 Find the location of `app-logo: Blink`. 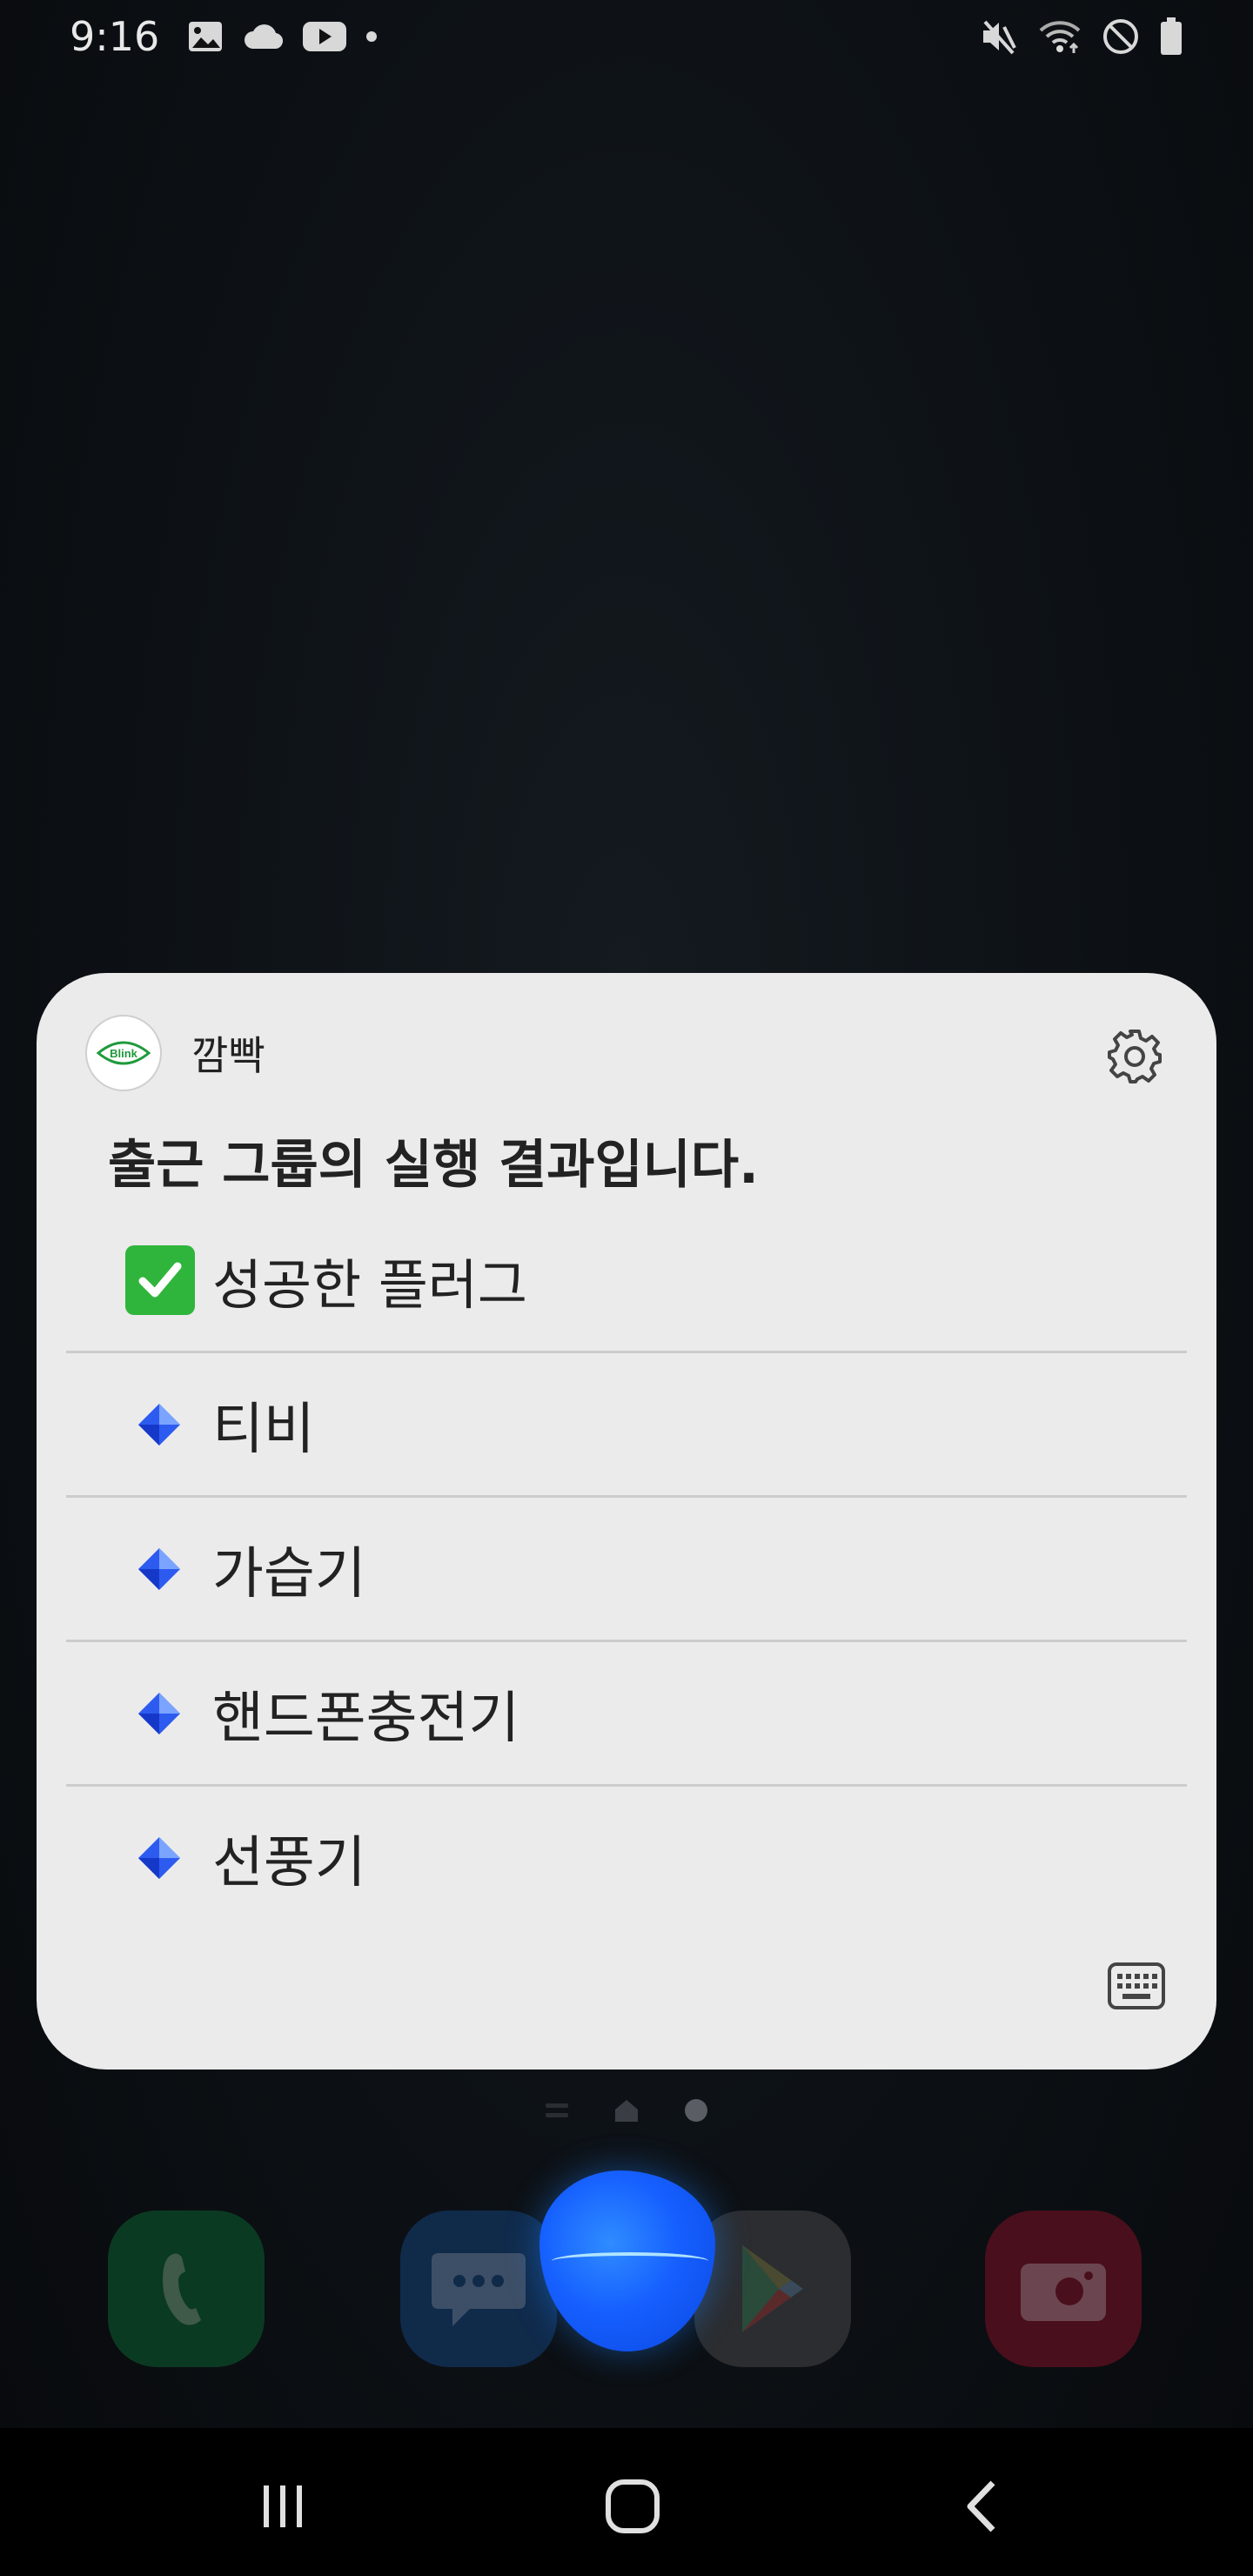

app-logo: Blink is located at coordinates (124, 1053).